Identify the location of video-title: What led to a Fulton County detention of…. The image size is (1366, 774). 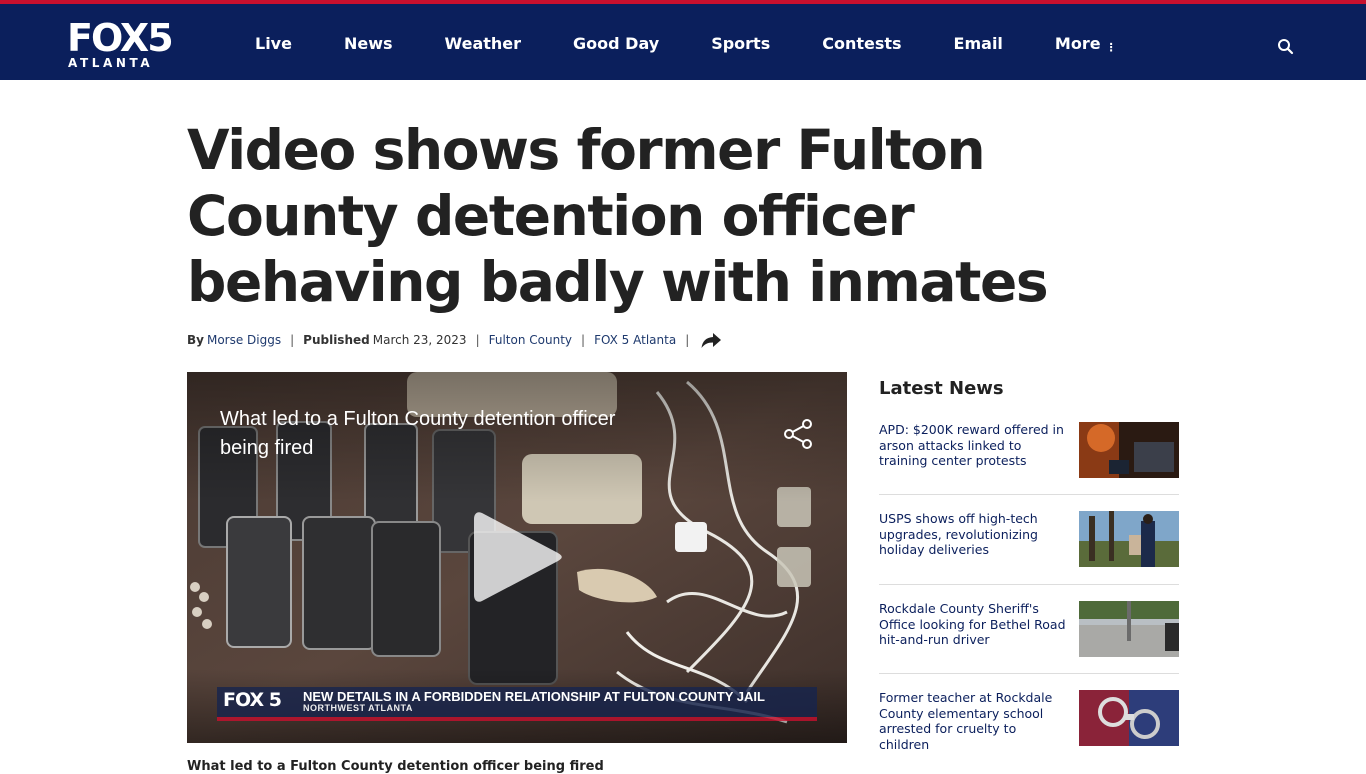
(418, 433).